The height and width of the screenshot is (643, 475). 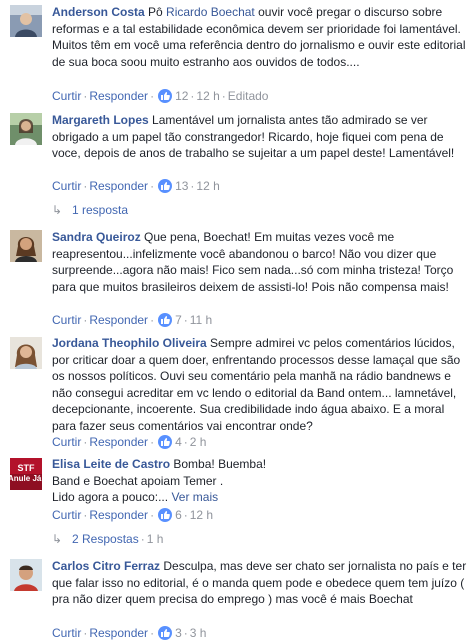 What do you see at coordinates (210, 12) in the screenshot?
I see `mention-link: Ricardo Boechat` at bounding box center [210, 12].